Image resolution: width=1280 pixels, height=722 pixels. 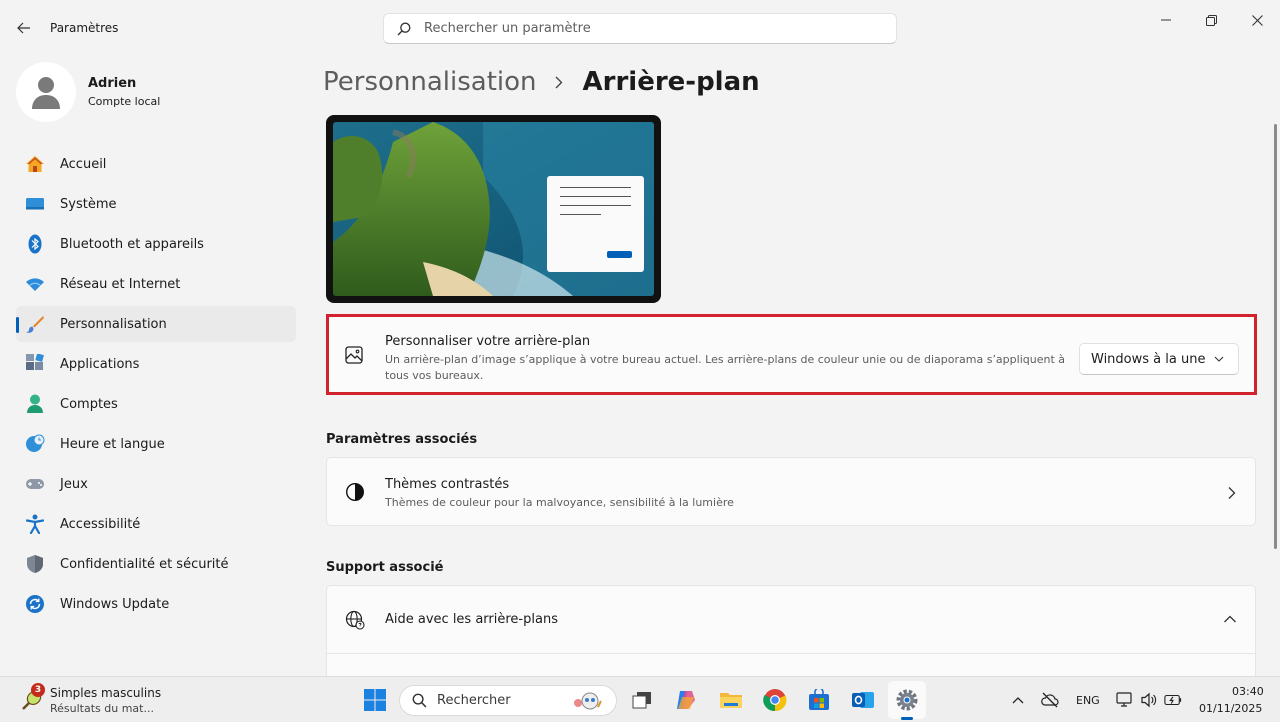 I want to click on sidebar-item-heure-langue: Heure et langue, so click(x=156, y=444).